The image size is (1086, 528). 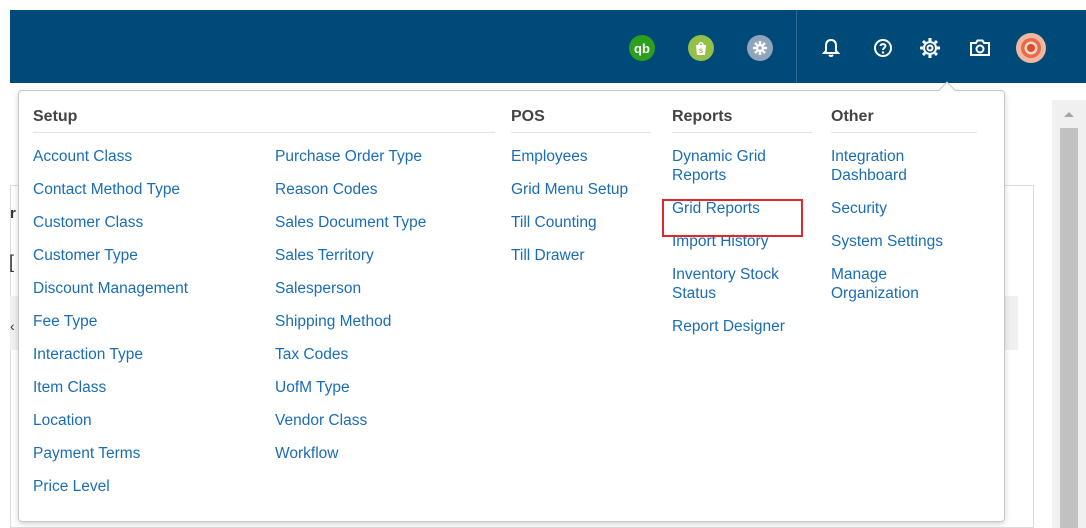 I want to click on menu-item-reason-codes: Reason Codes, so click(x=350, y=189).